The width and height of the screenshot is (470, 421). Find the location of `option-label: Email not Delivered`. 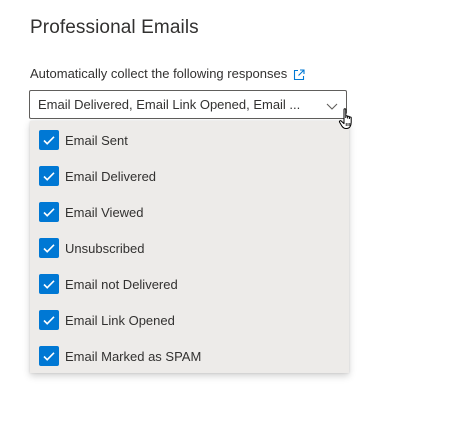

option-label: Email not Delivered is located at coordinates (121, 284).